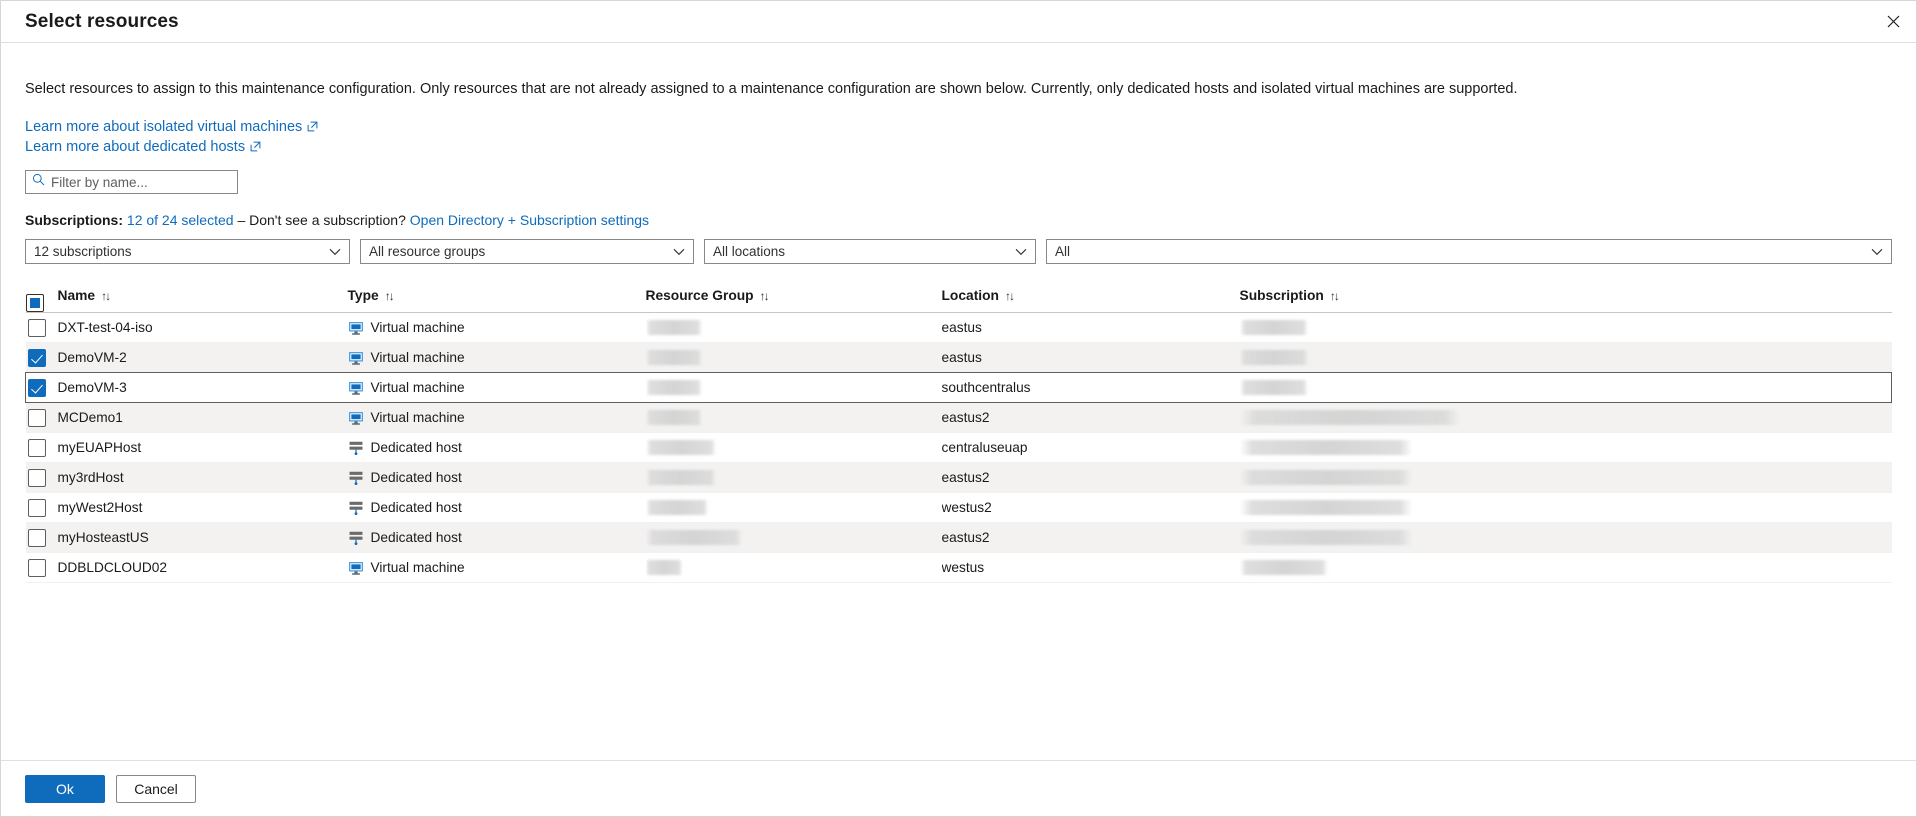  I want to click on column-header-location: Location ↑↓, so click(1090, 300).